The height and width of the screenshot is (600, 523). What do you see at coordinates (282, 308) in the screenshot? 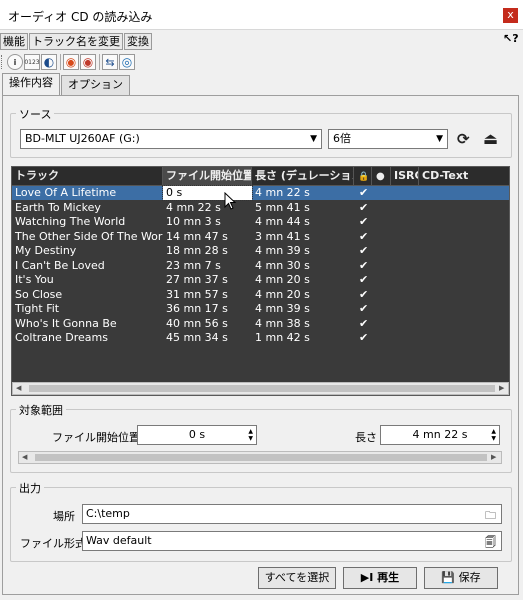
I see `track-length-cell: 4 mn 39 s` at bounding box center [282, 308].